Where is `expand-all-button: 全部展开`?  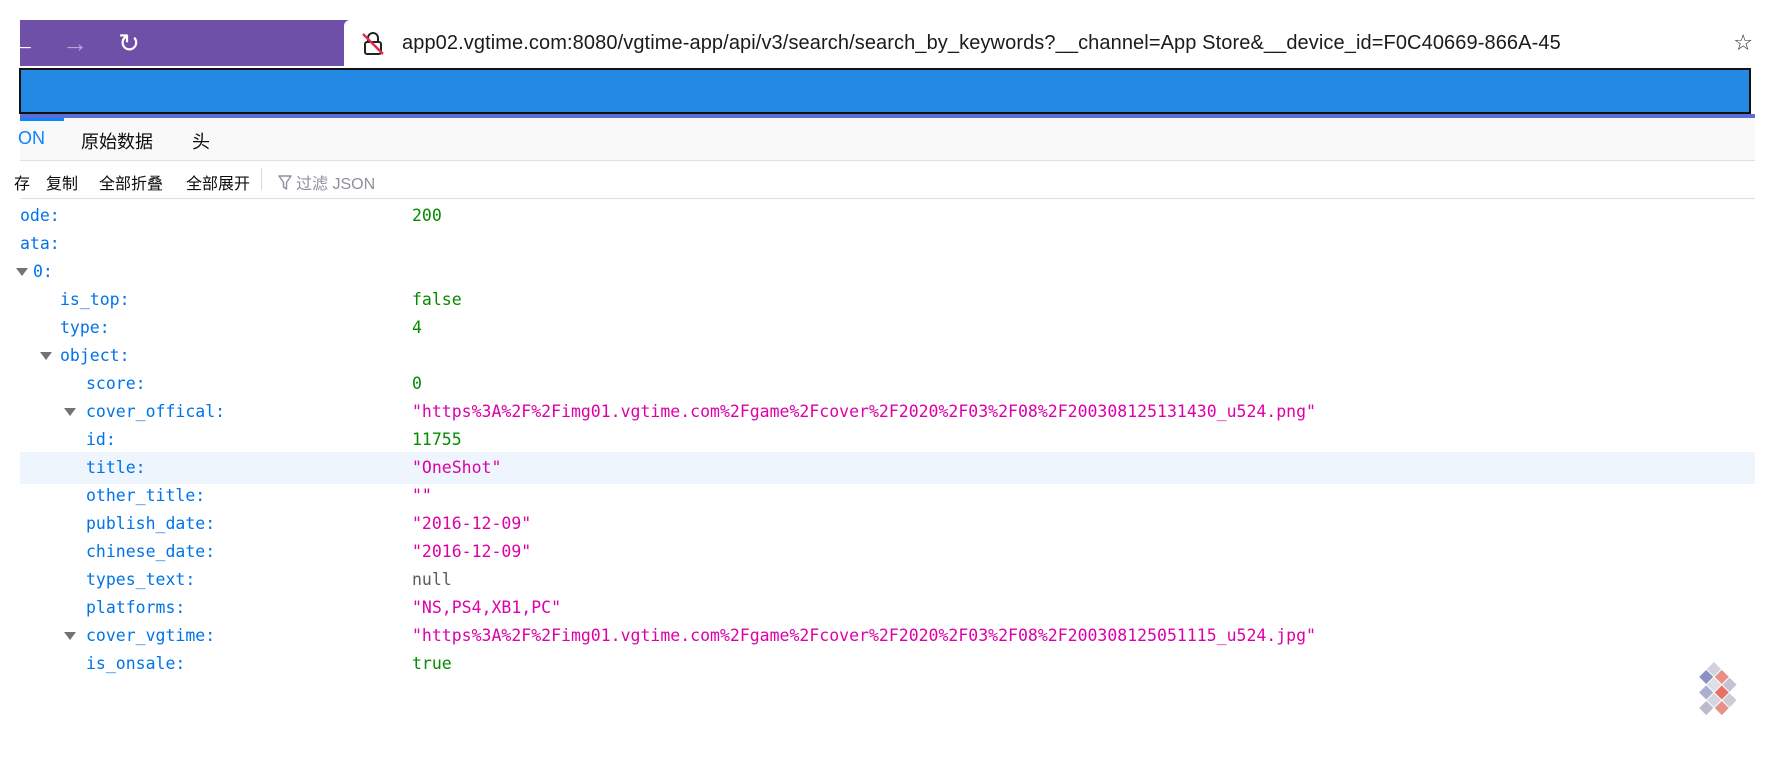
expand-all-button: 全部展开 is located at coordinates (218, 182).